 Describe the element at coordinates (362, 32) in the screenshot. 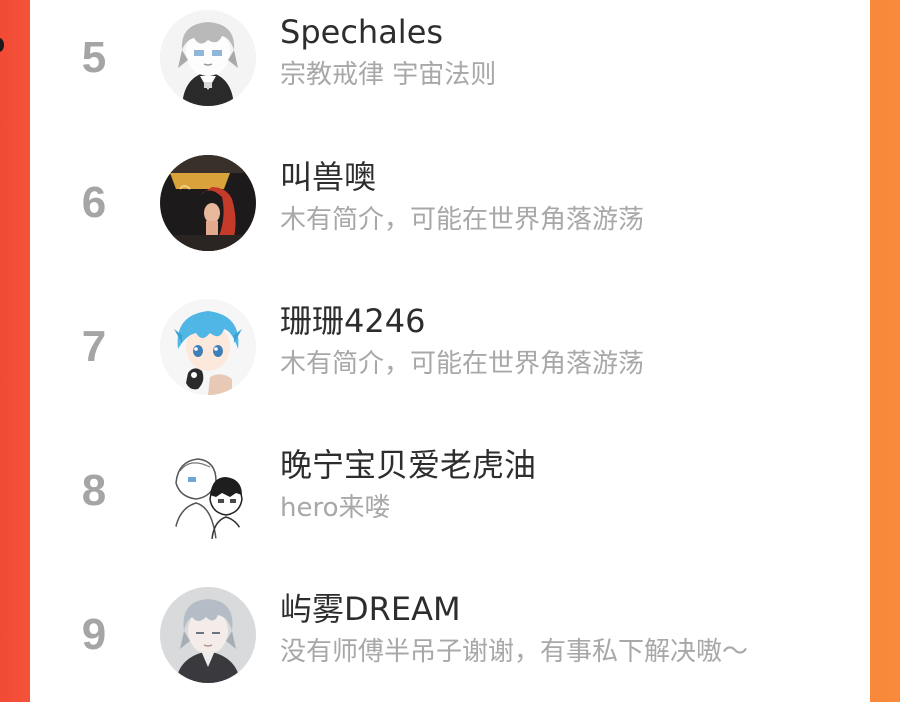

I see `user-name: Spechales` at that location.